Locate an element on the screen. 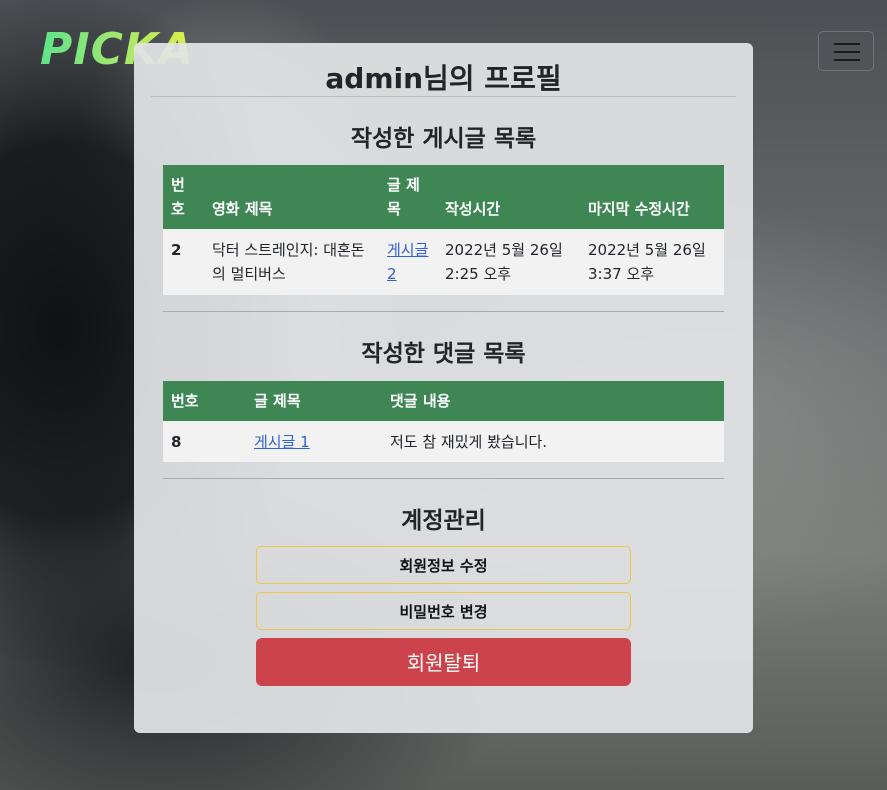 This screenshot has width=887, height=790. page-title: admin님의 프로필 is located at coordinates (443, 78).